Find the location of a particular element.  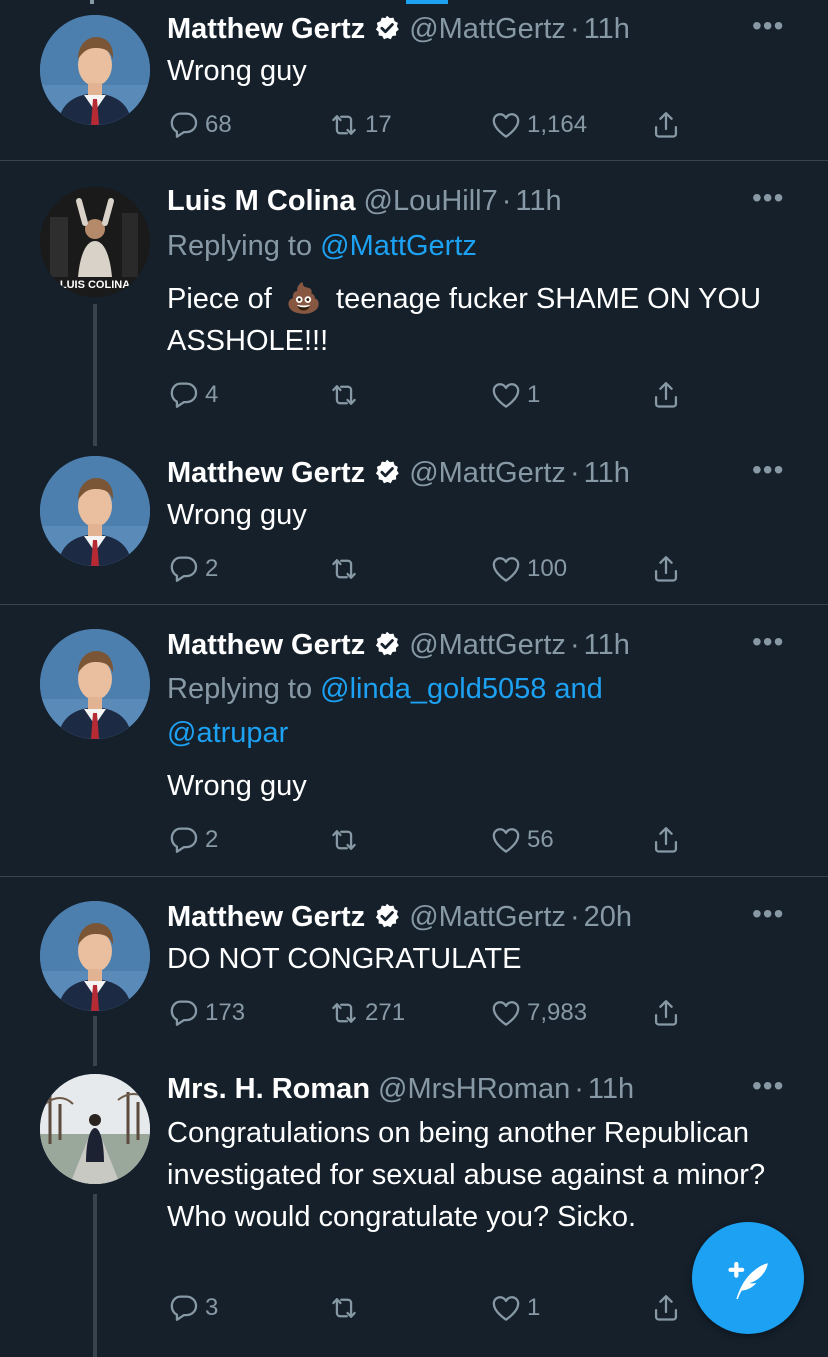

like-button: 56 is located at coordinates (521, 840).